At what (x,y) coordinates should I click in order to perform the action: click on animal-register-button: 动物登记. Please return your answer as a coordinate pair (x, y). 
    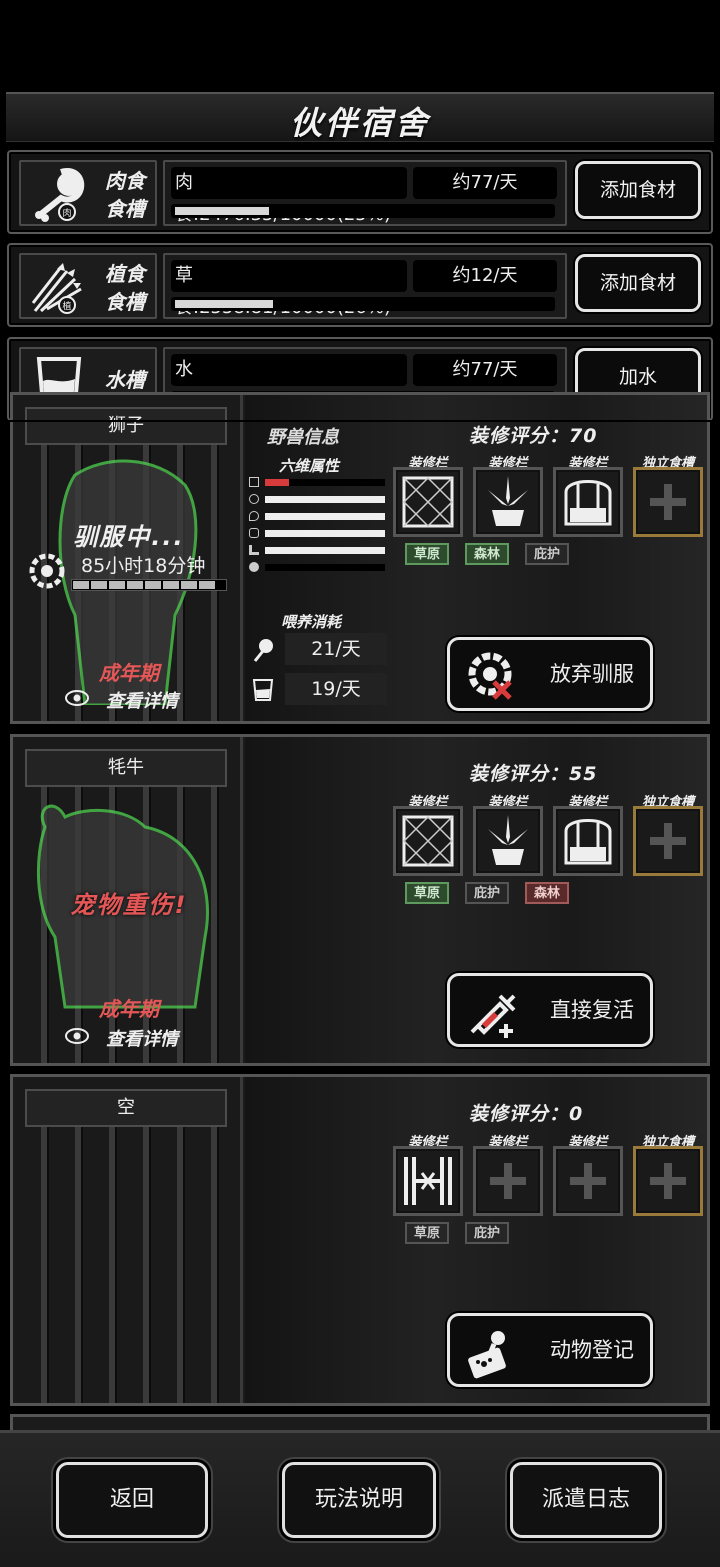
    Looking at the image, I should click on (550, 1350).